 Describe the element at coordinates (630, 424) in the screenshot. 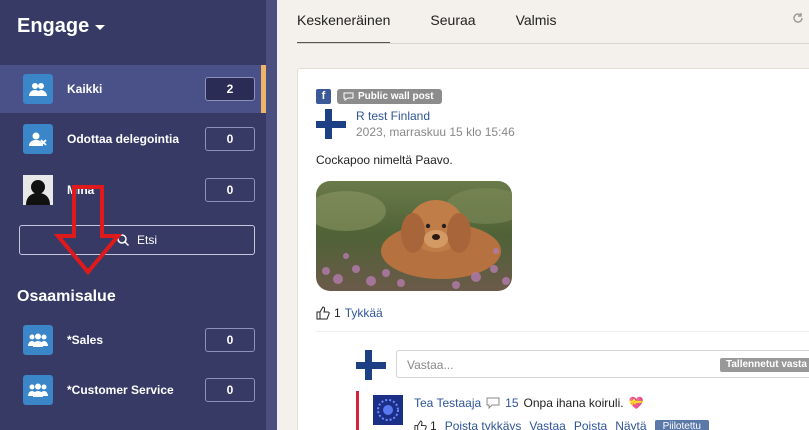

I see `show-button: Näytä` at that location.